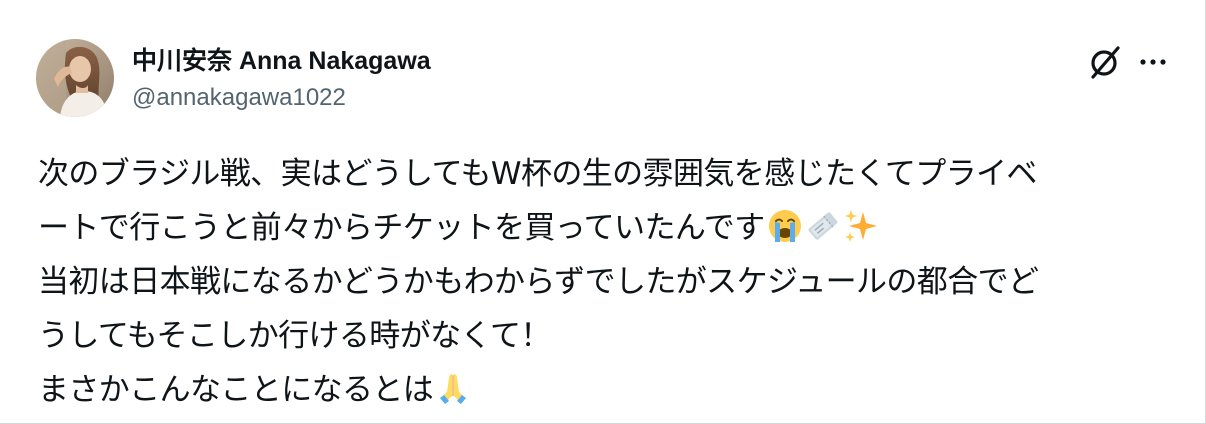 This screenshot has width=1206, height=424. Describe the element at coordinates (608, 390) in the screenshot. I see `tweet-text-line: まさかこんなことになるとは` at that location.